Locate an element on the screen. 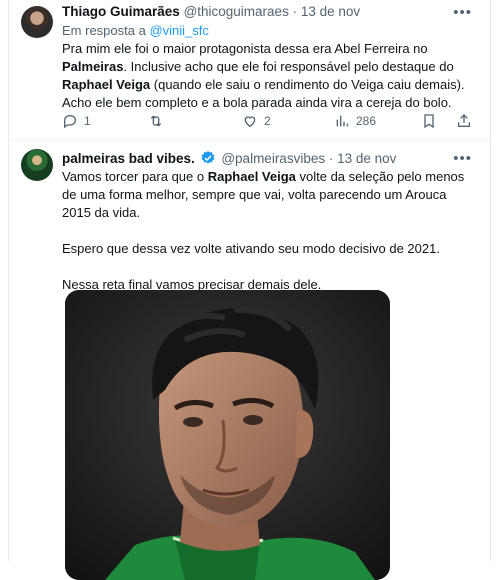 The height and width of the screenshot is (580, 499). author-name: palmeiras bad vibes. is located at coordinates (128, 158).